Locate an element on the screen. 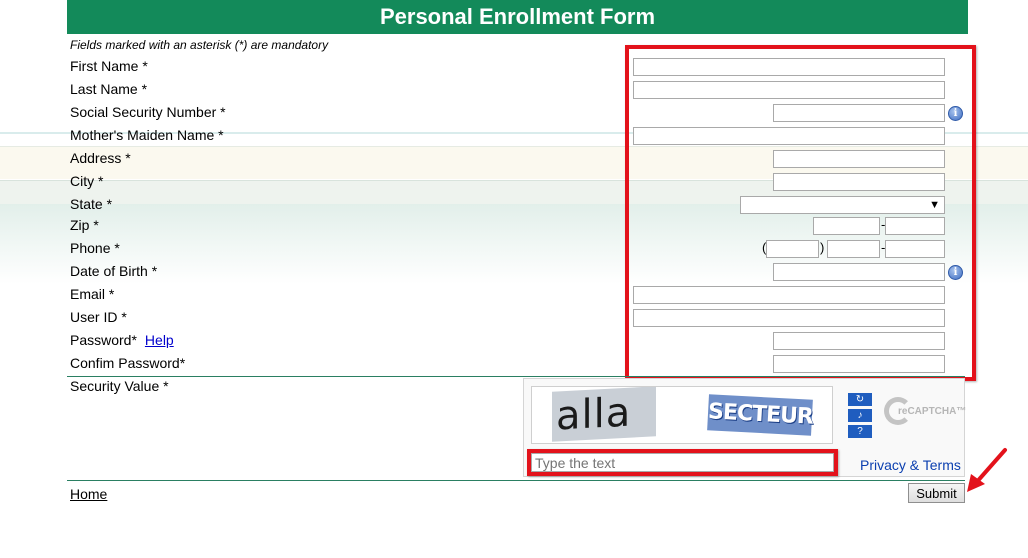  password-help-link: Help is located at coordinates (159, 340).